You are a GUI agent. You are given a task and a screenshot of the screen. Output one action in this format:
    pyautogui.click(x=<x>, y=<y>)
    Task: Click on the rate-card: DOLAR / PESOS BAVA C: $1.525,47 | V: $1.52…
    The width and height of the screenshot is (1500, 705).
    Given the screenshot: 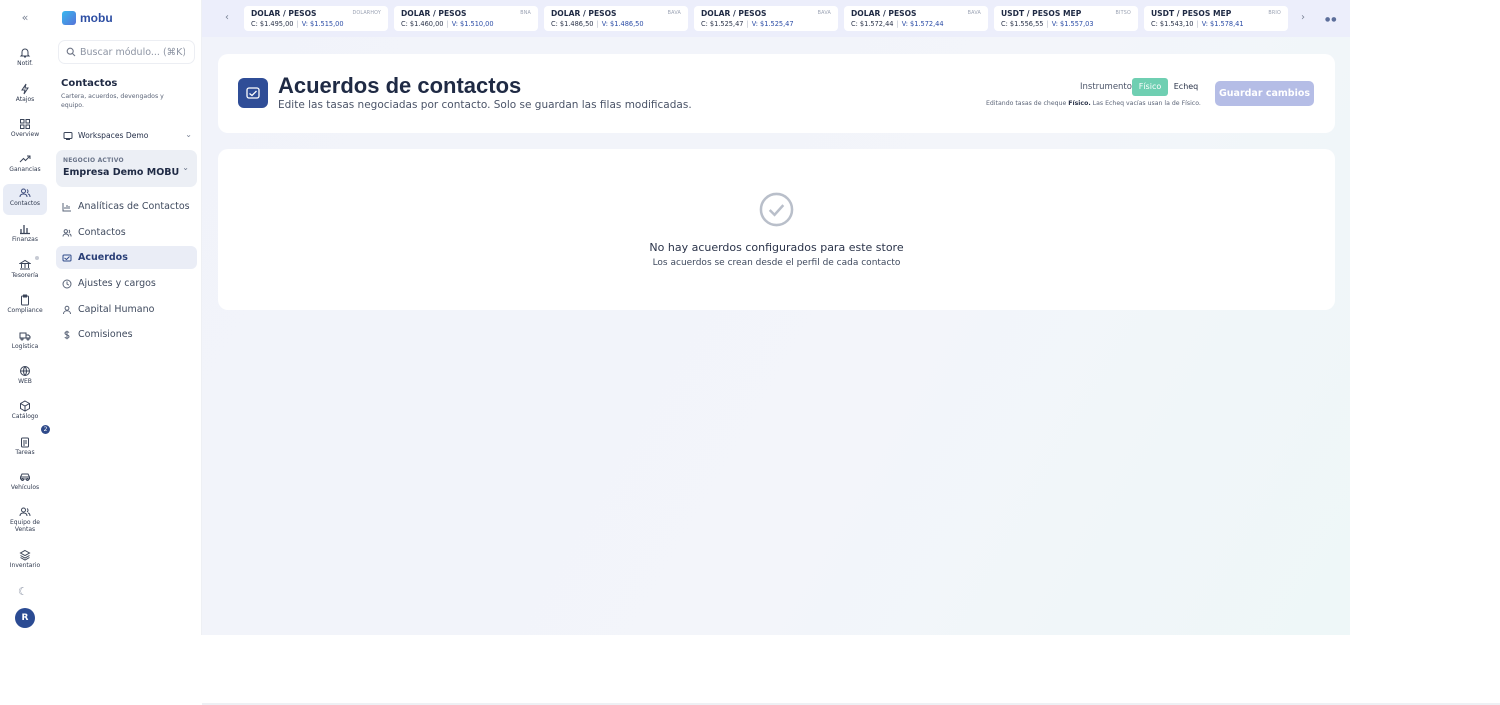 What is the action you would take?
    pyautogui.click(x=766, y=18)
    